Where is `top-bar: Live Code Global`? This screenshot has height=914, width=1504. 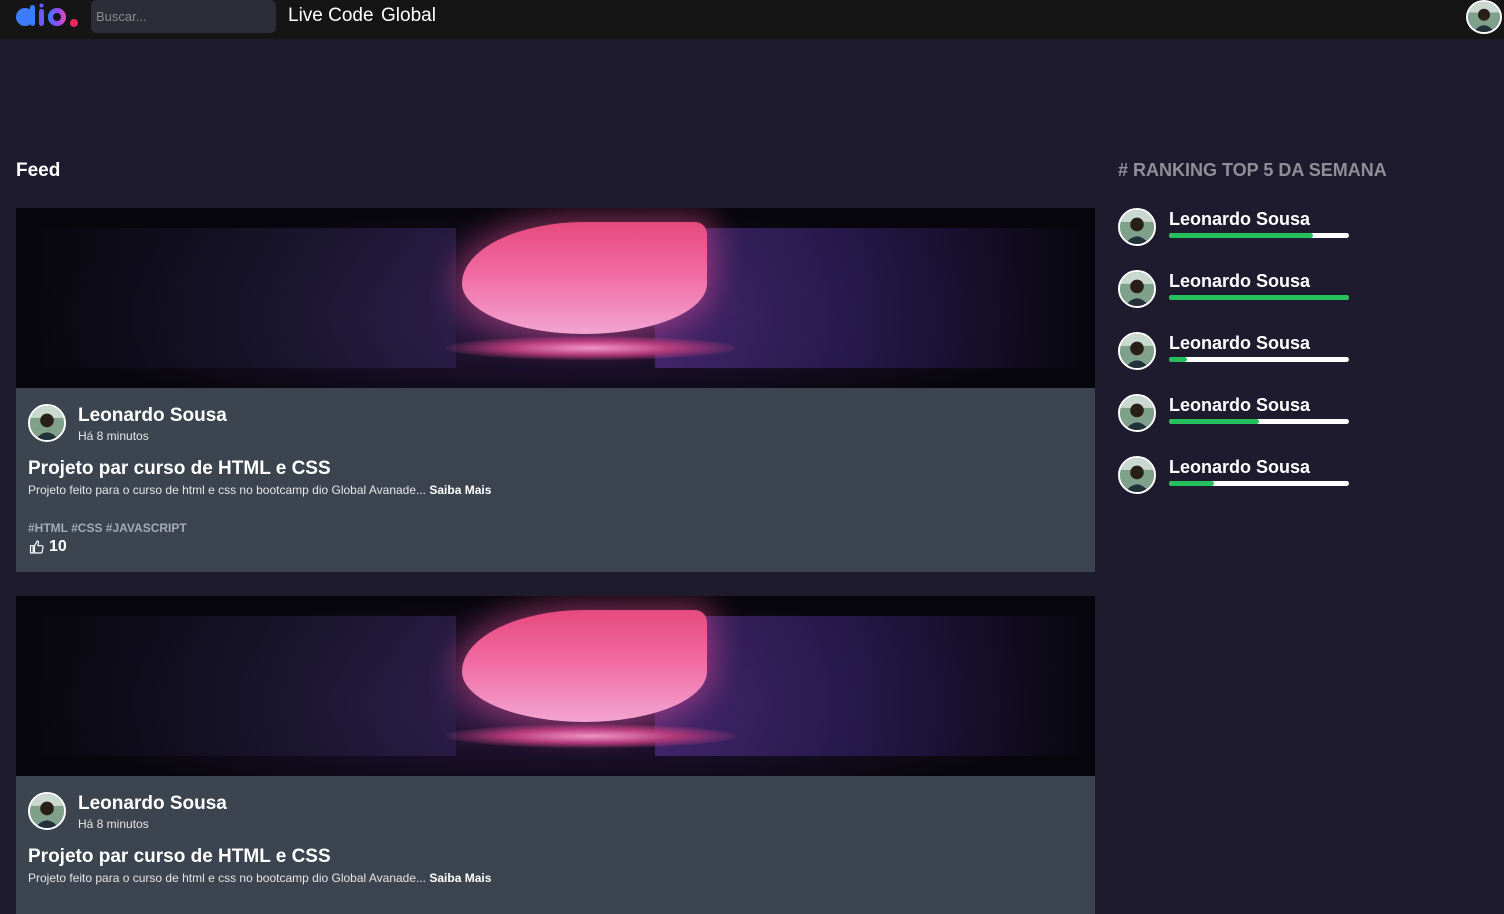
top-bar: Live Code Global is located at coordinates (752, 19).